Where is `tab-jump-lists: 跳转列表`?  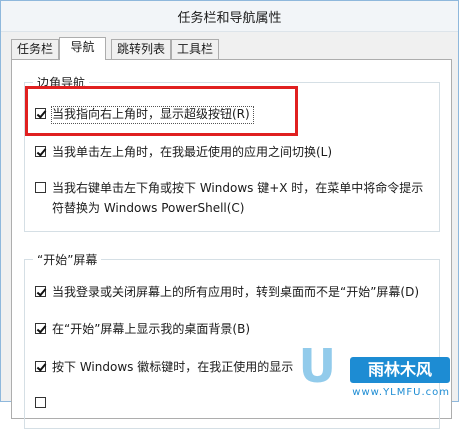
tab-jump-lists: 跳转列表 is located at coordinates (141, 49).